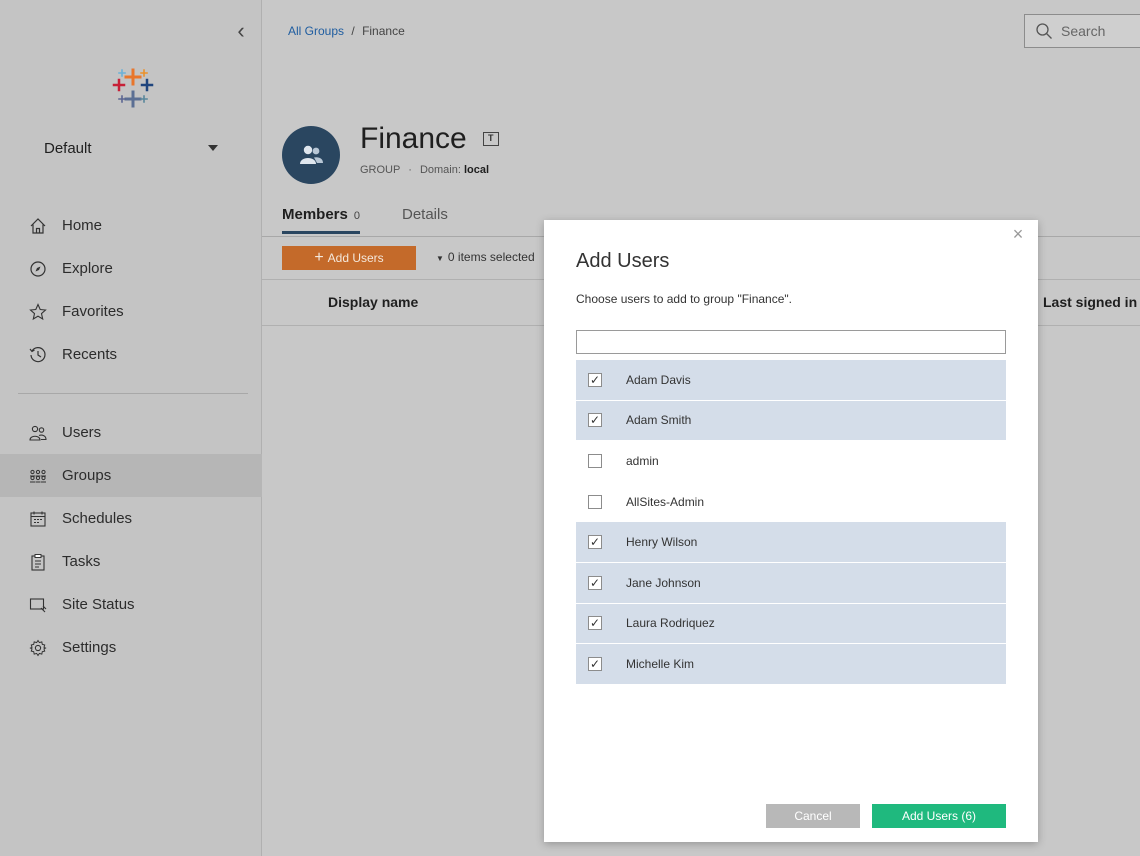 This screenshot has width=1140, height=856. What do you see at coordinates (490, 139) in the screenshot?
I see `tag-badge: T` at bounding box center [490, 139].